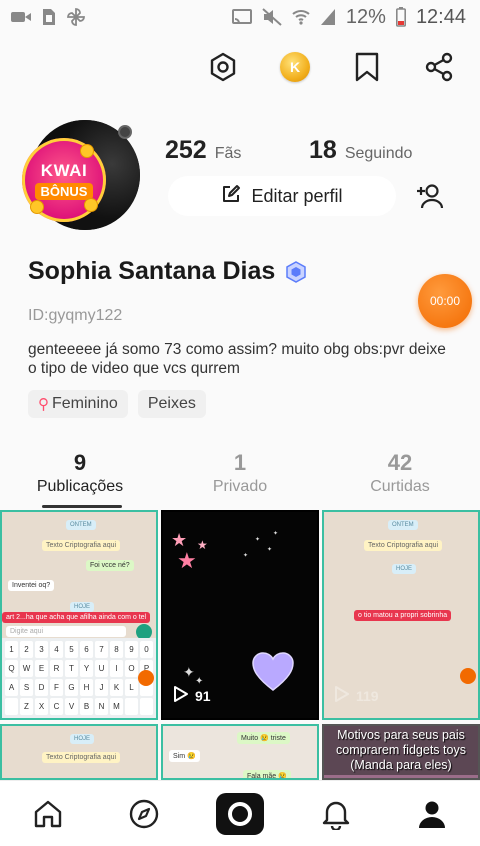  I want to click on home-icon, so click(48, 814).